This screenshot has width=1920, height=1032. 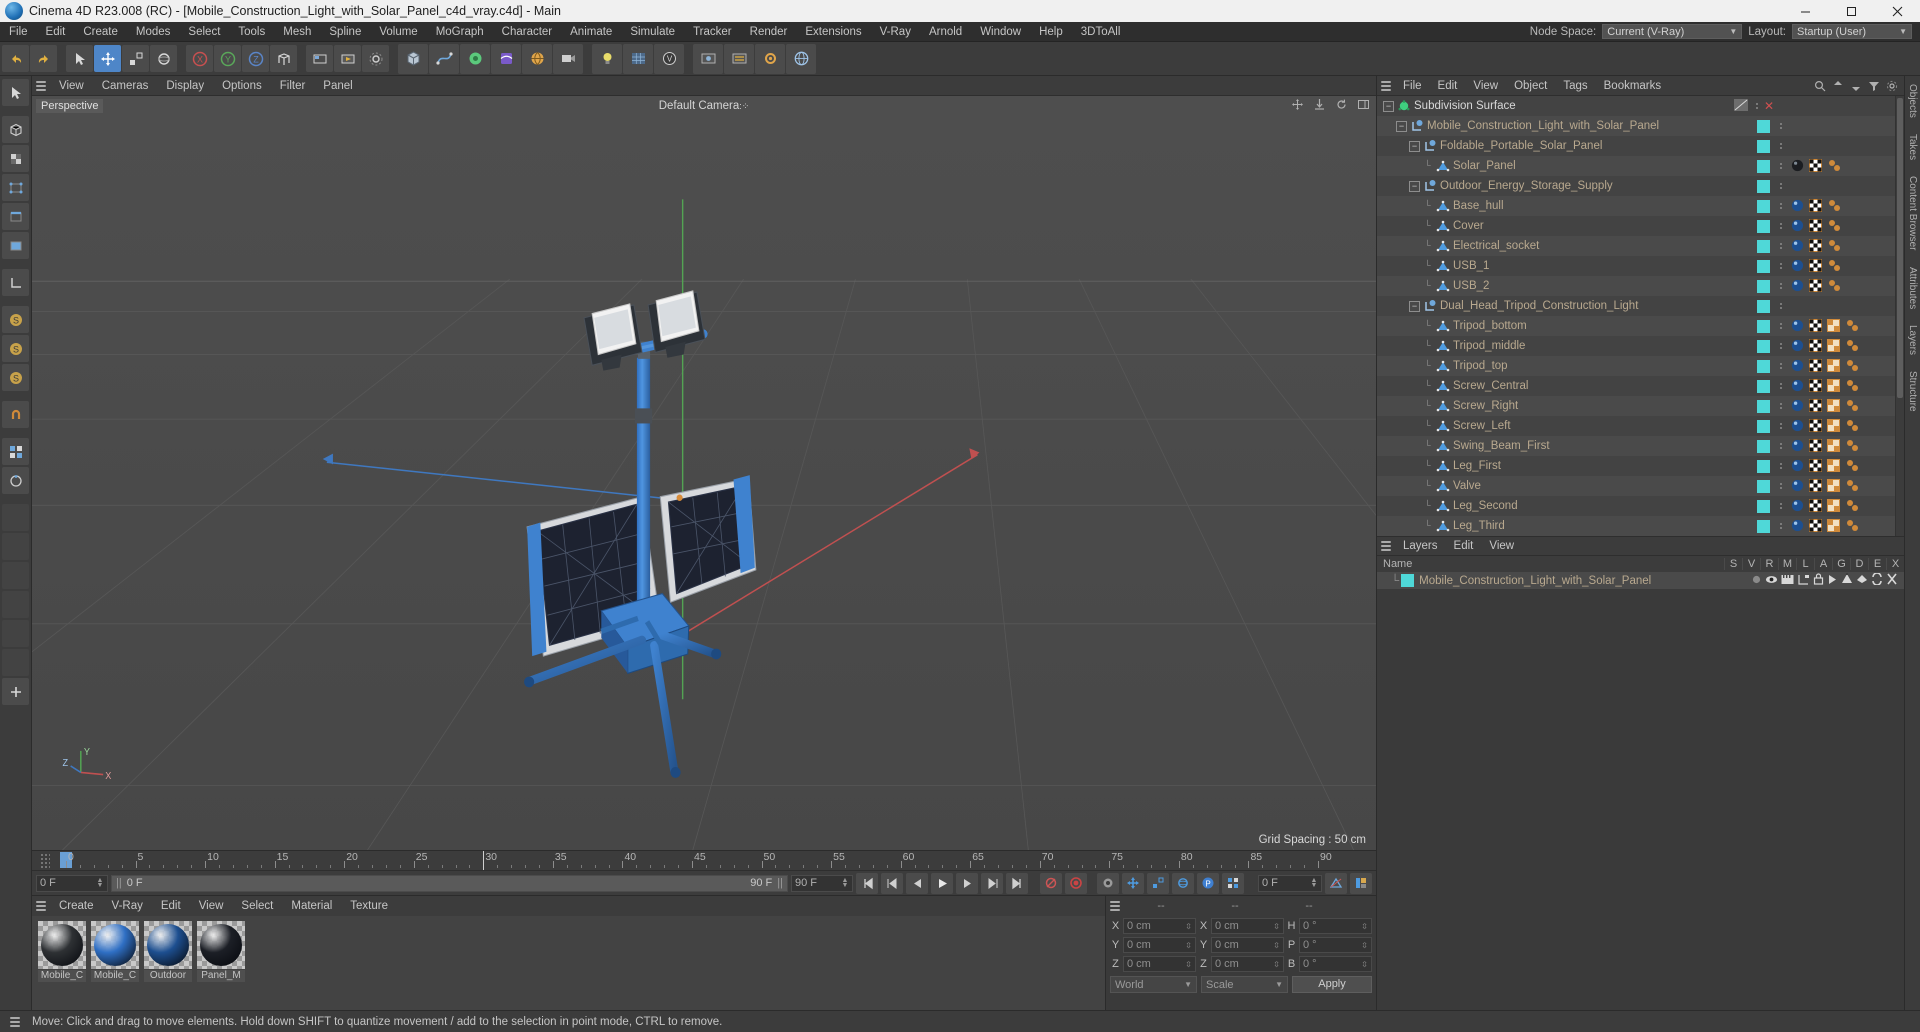 What do you see at coordinates (185, 86) in the screenshot?
I see `viewport-menu-display: Display` at bounding box center [185, 86].